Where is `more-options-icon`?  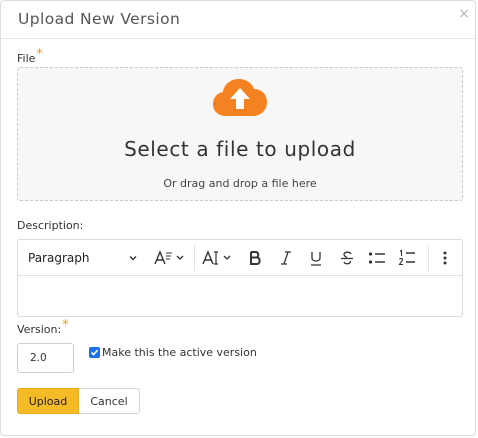 more-options-icon is located at coordinates (445, 257).